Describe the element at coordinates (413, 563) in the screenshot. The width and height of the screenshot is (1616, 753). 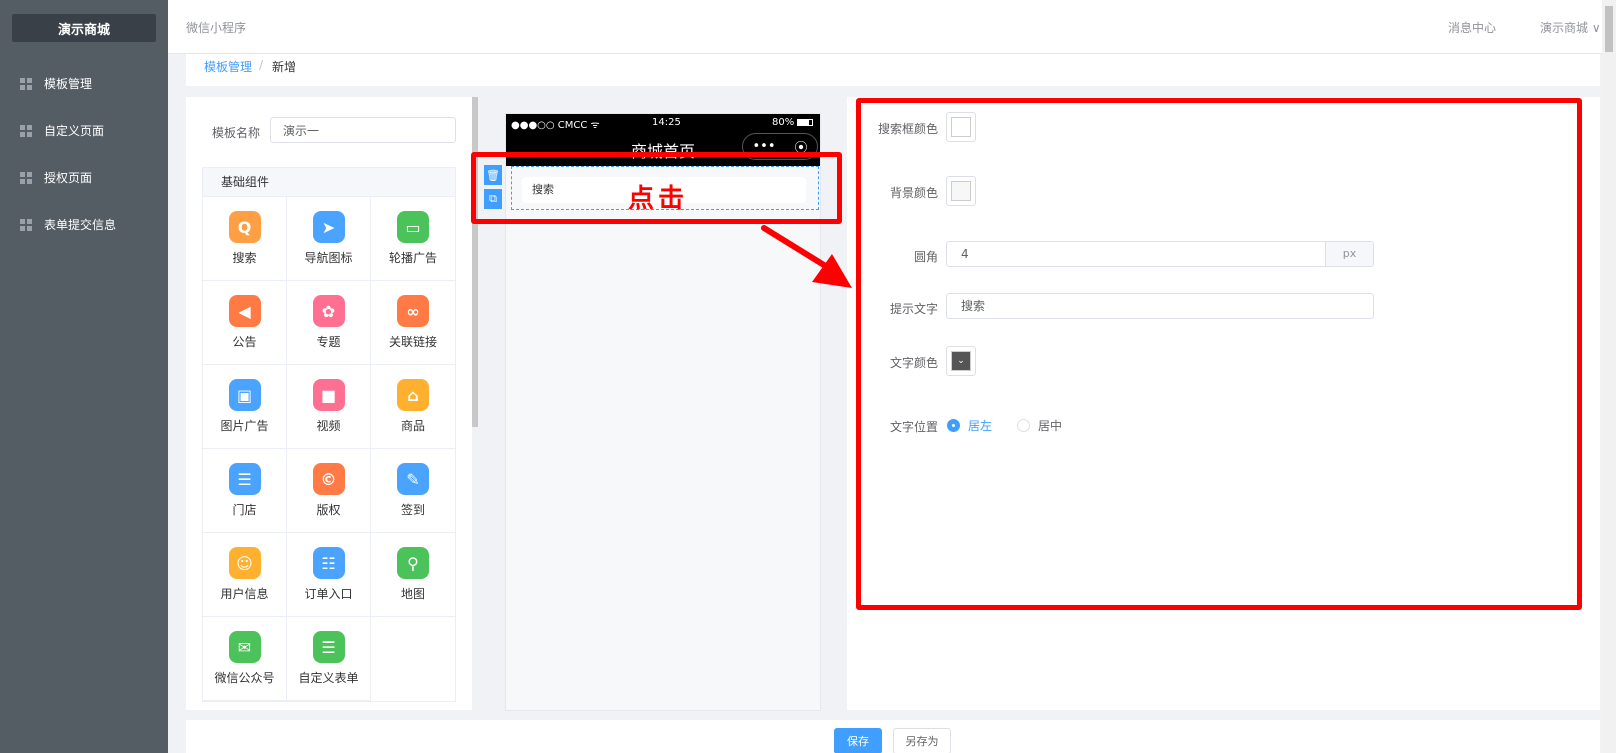
I see `map-icon: ⚲` at that location.